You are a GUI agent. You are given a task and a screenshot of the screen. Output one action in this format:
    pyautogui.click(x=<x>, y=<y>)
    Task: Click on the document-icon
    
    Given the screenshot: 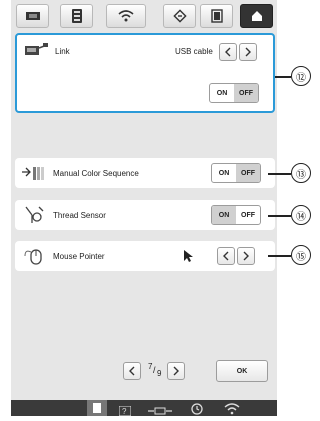 What is the action you would take?
    pyautogui.click(x=97, y=408)
    